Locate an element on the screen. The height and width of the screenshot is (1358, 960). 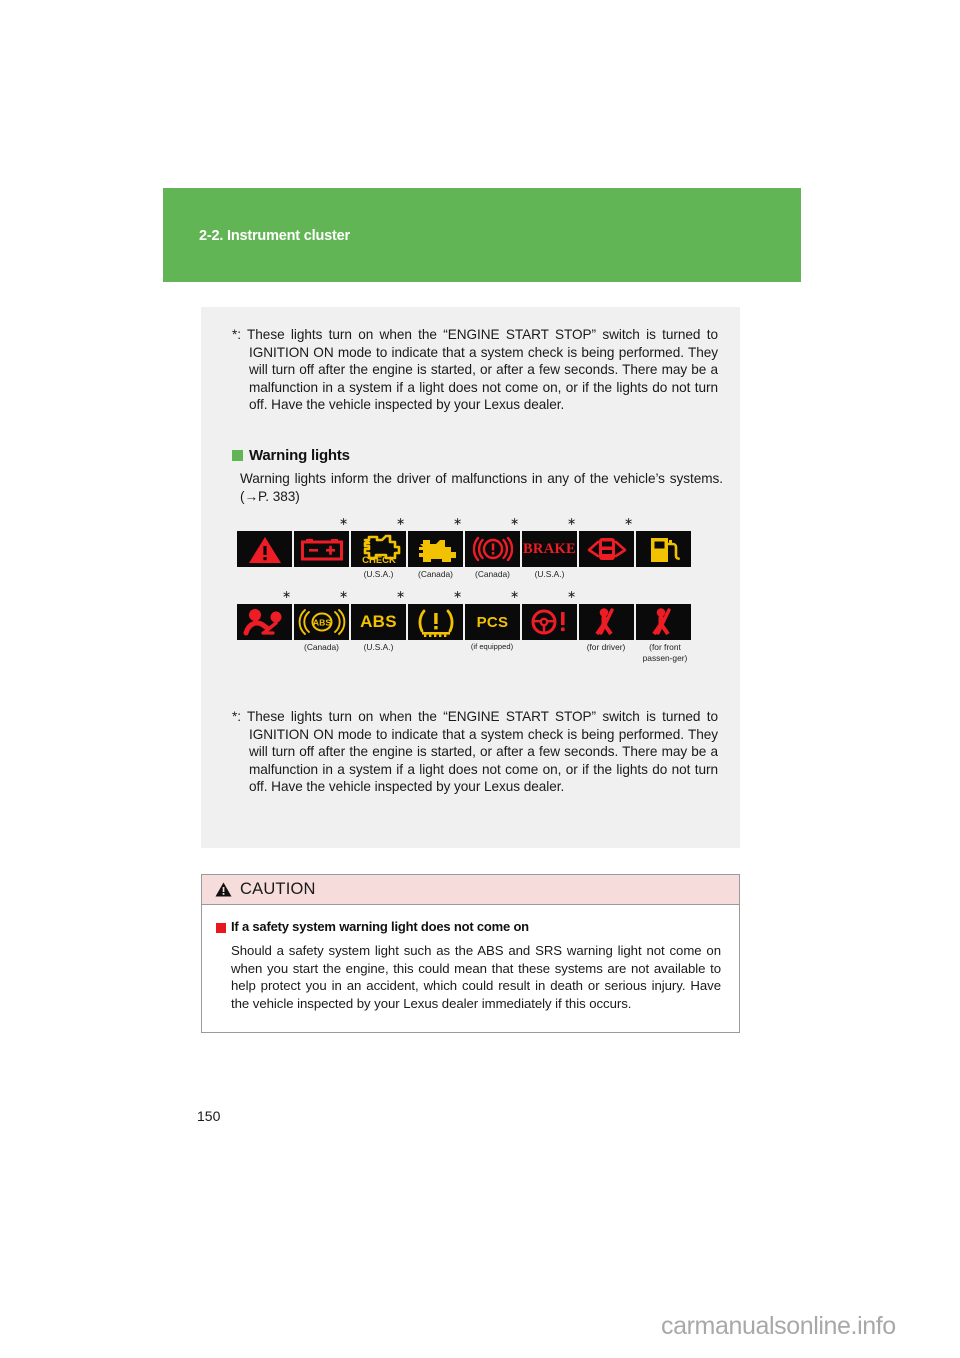
row-1-star-marks: ∗ ∗ ∗ ∗ ∗ ∗ is located at coordinates (467, 523).